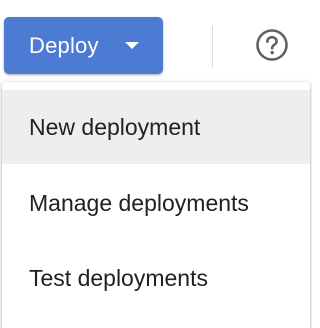 The height and width of the screenshot is (328, 320). What do you see at coordinates (132, 45) in the screenshot?
I see `caret-down-icon` at bounding box center [132, 45].